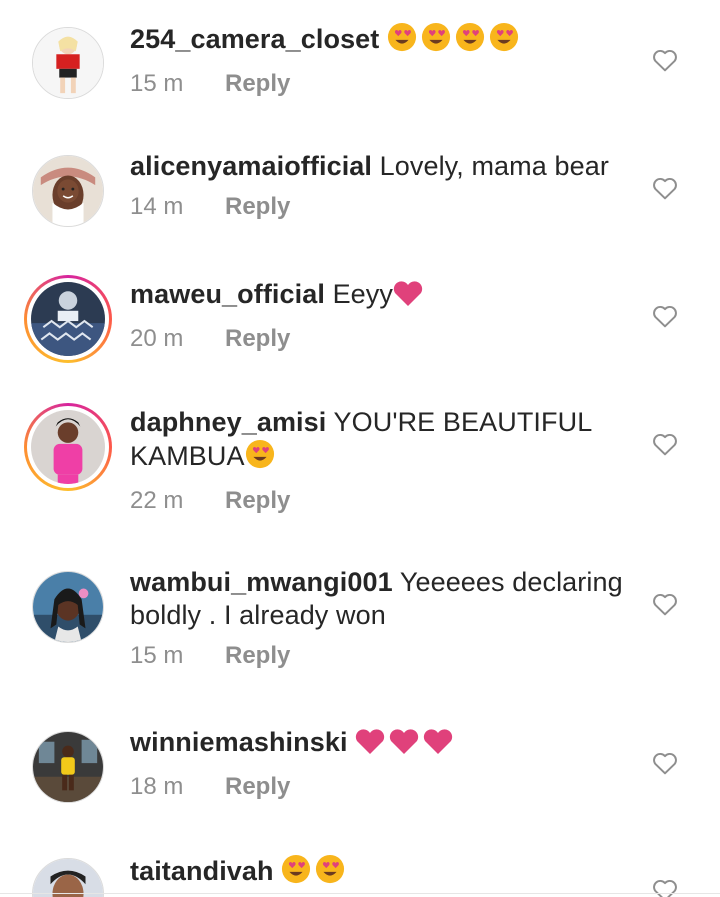 This screenshot has height=897, width=720. Describe the element at coordinates (254, 39) in the screenshot. I see `comment-username: 254_camera_closet` at that location.